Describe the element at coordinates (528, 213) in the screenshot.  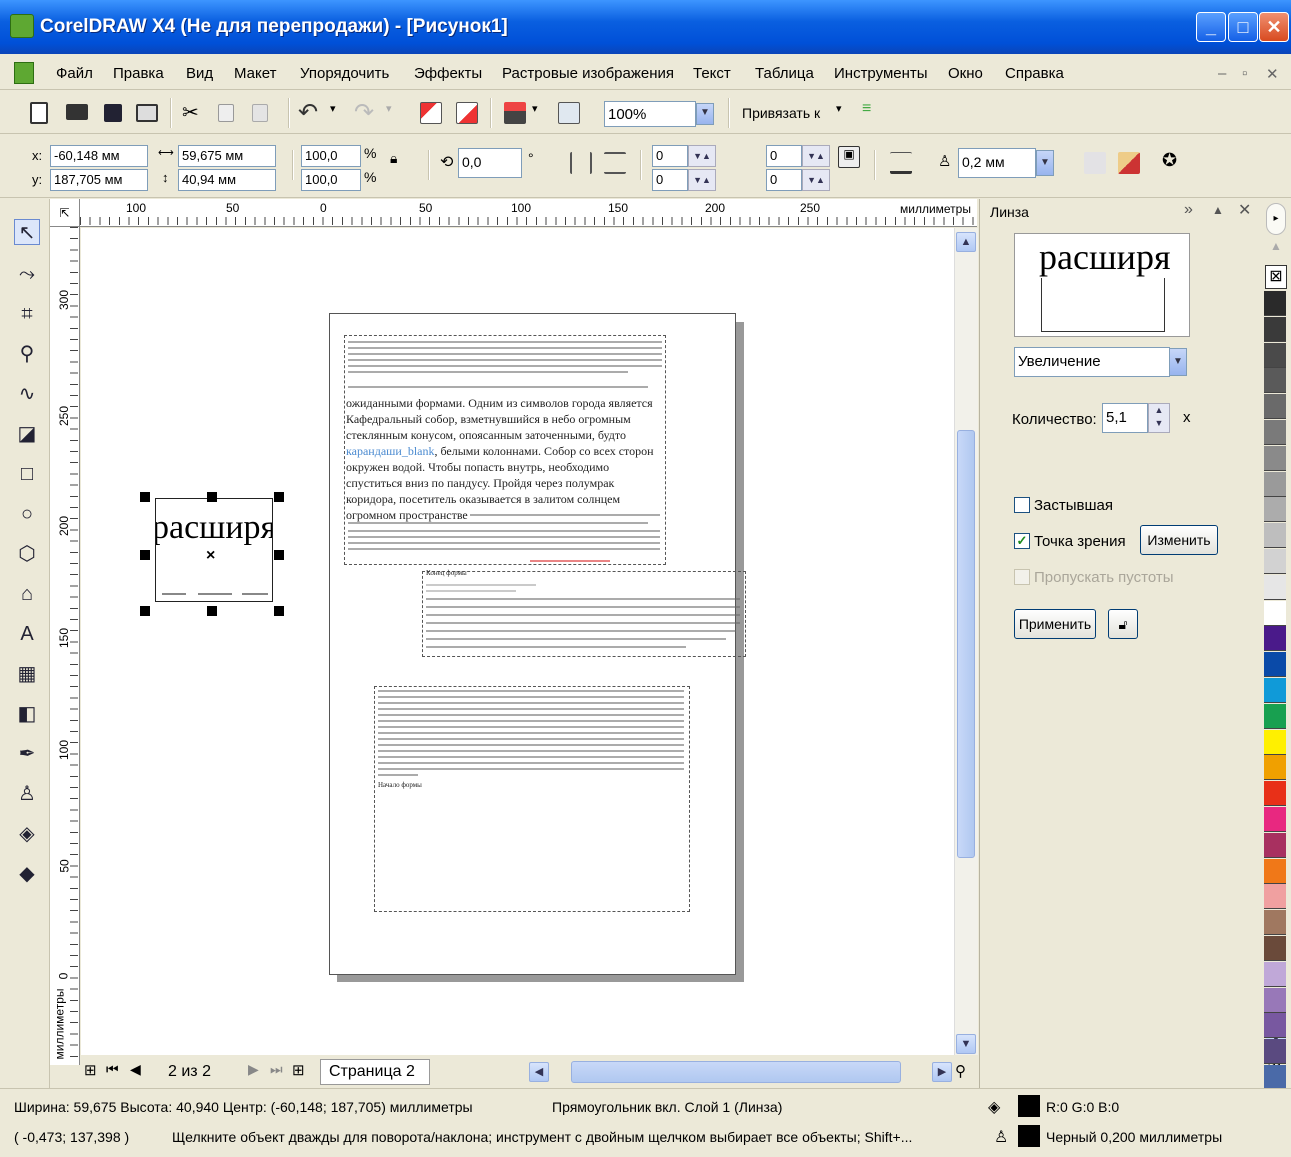
I see `horizontal-ruler: 100 50 0 50 100 150 200 250 миллиметры` at that location.